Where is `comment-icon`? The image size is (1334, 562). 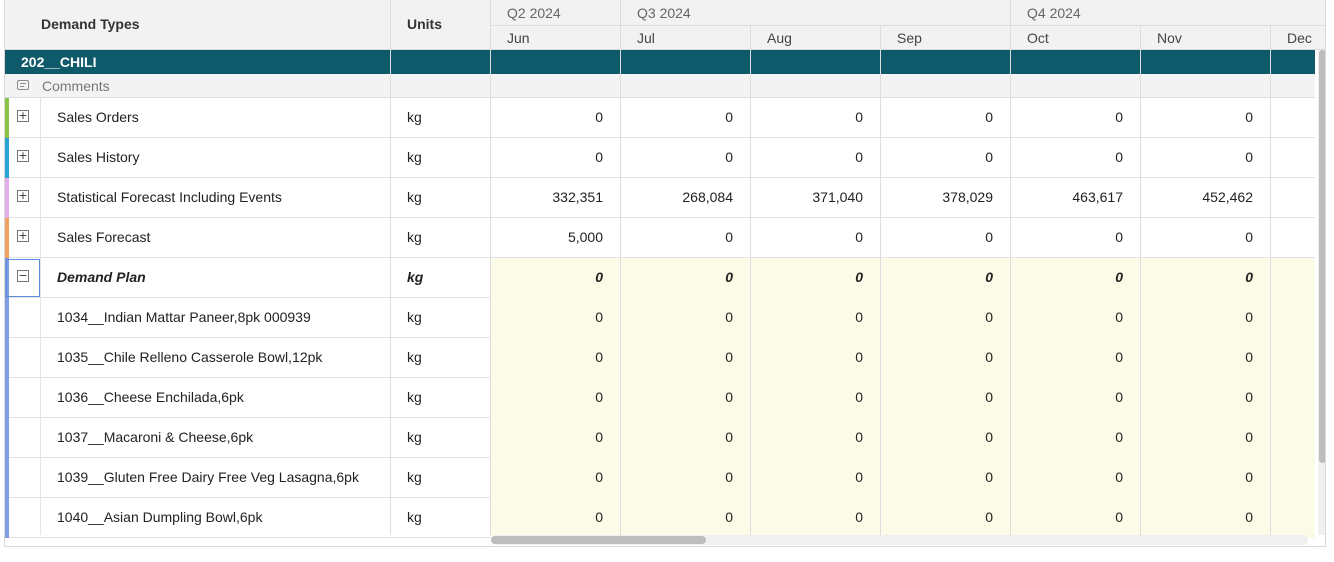
comment-icon is located at coordinates (23, 85).